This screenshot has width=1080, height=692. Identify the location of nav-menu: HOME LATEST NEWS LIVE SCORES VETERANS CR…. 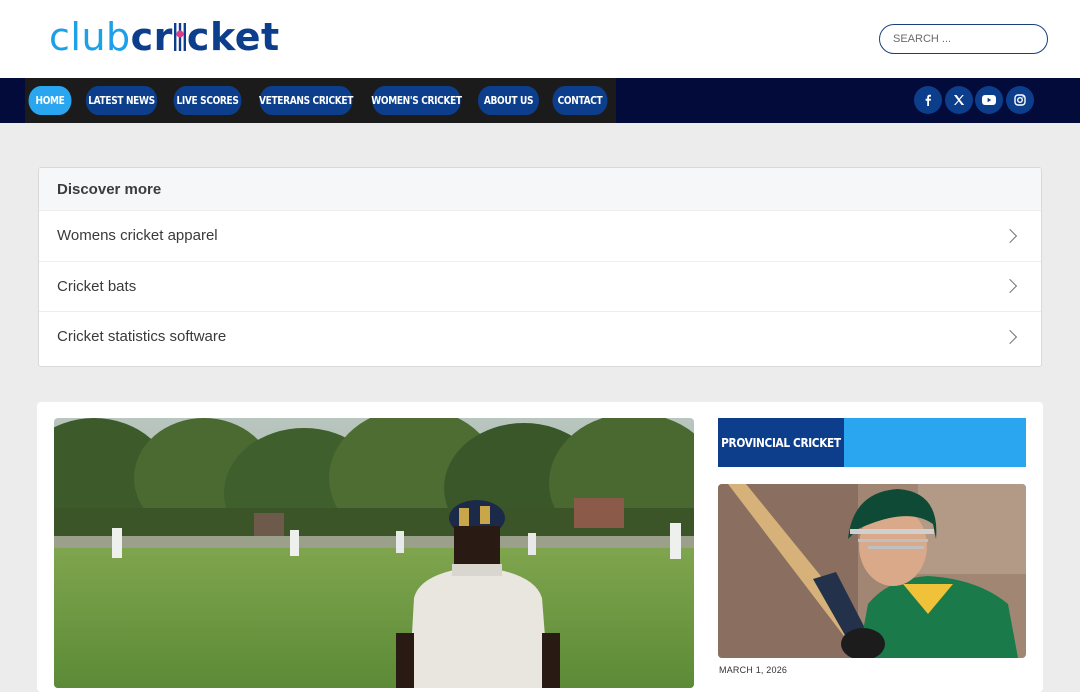
(320, 100).